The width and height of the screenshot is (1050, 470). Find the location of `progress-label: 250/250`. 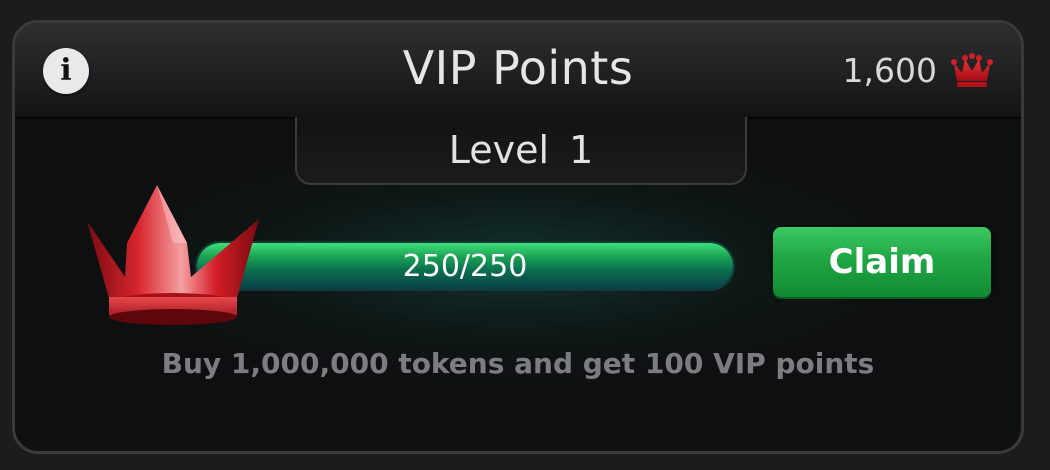

progress-label: 250/250 is located at coordinates (465, 266).